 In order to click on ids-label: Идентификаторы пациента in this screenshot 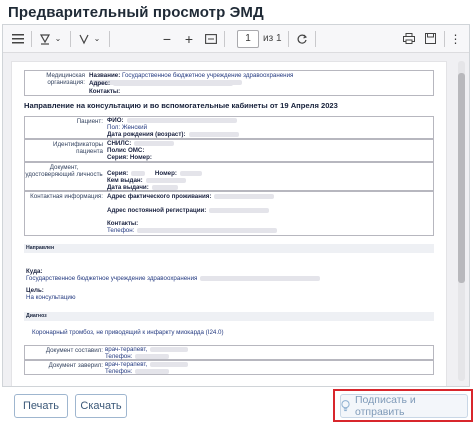, I will do `click(78, 148)`.